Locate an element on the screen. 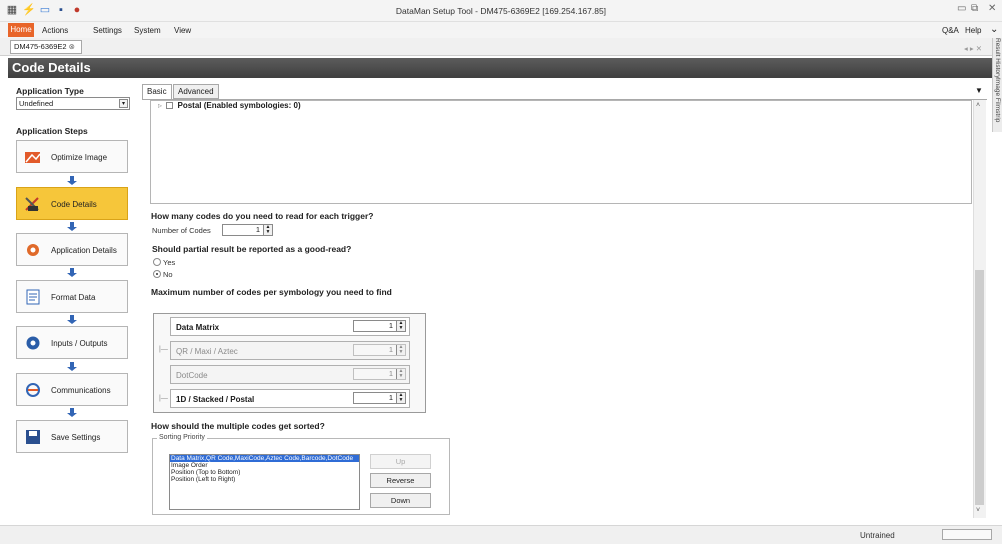 This screenshot has width=1002, height=544. side-panel-image-filmstrip: Image Filmstrip is located at coordinates (997, 100).